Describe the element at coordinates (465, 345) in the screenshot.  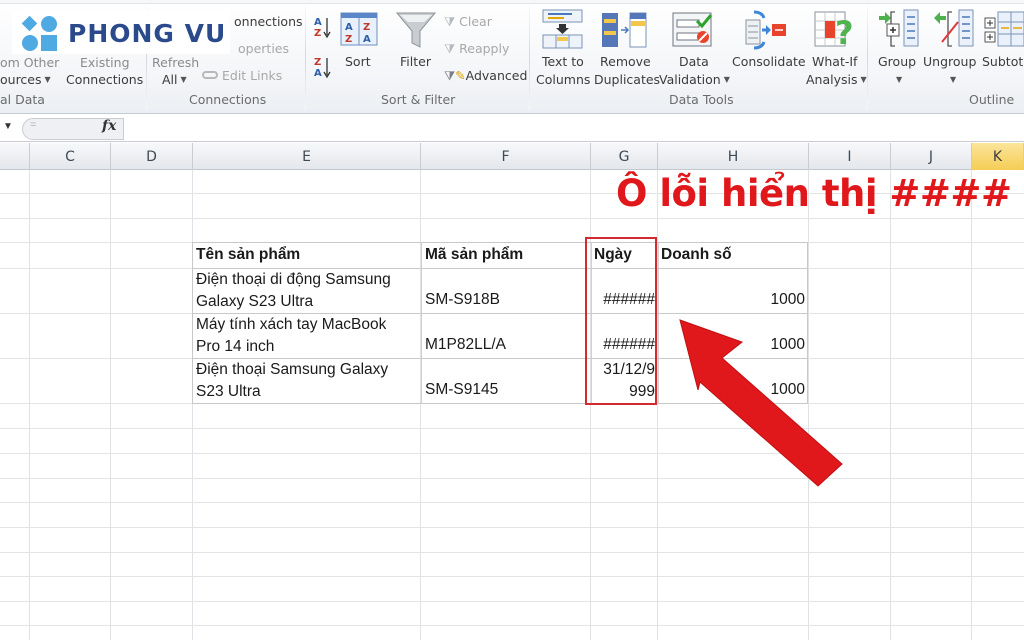
I see `table-row-2-code: M1P82LL/A` at that location.